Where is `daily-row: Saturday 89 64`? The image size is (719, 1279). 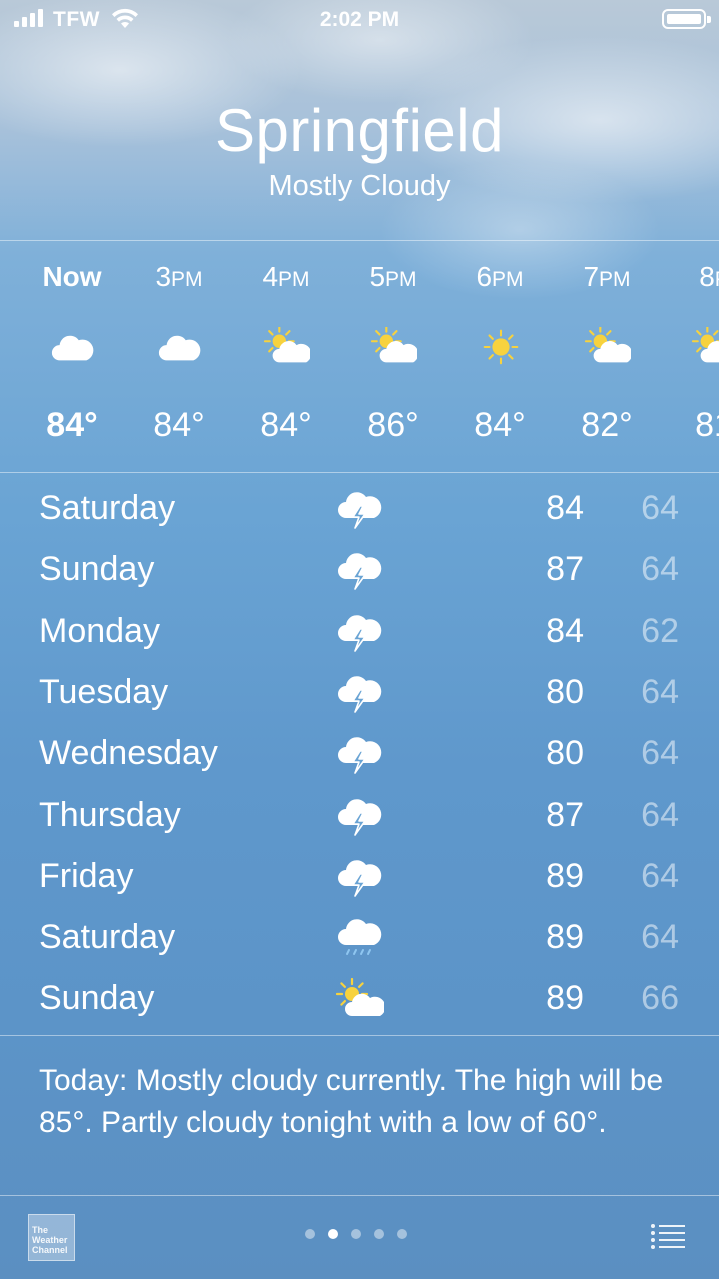
daily-row: Saturday 89 64 is located at coordinates (359, 939).